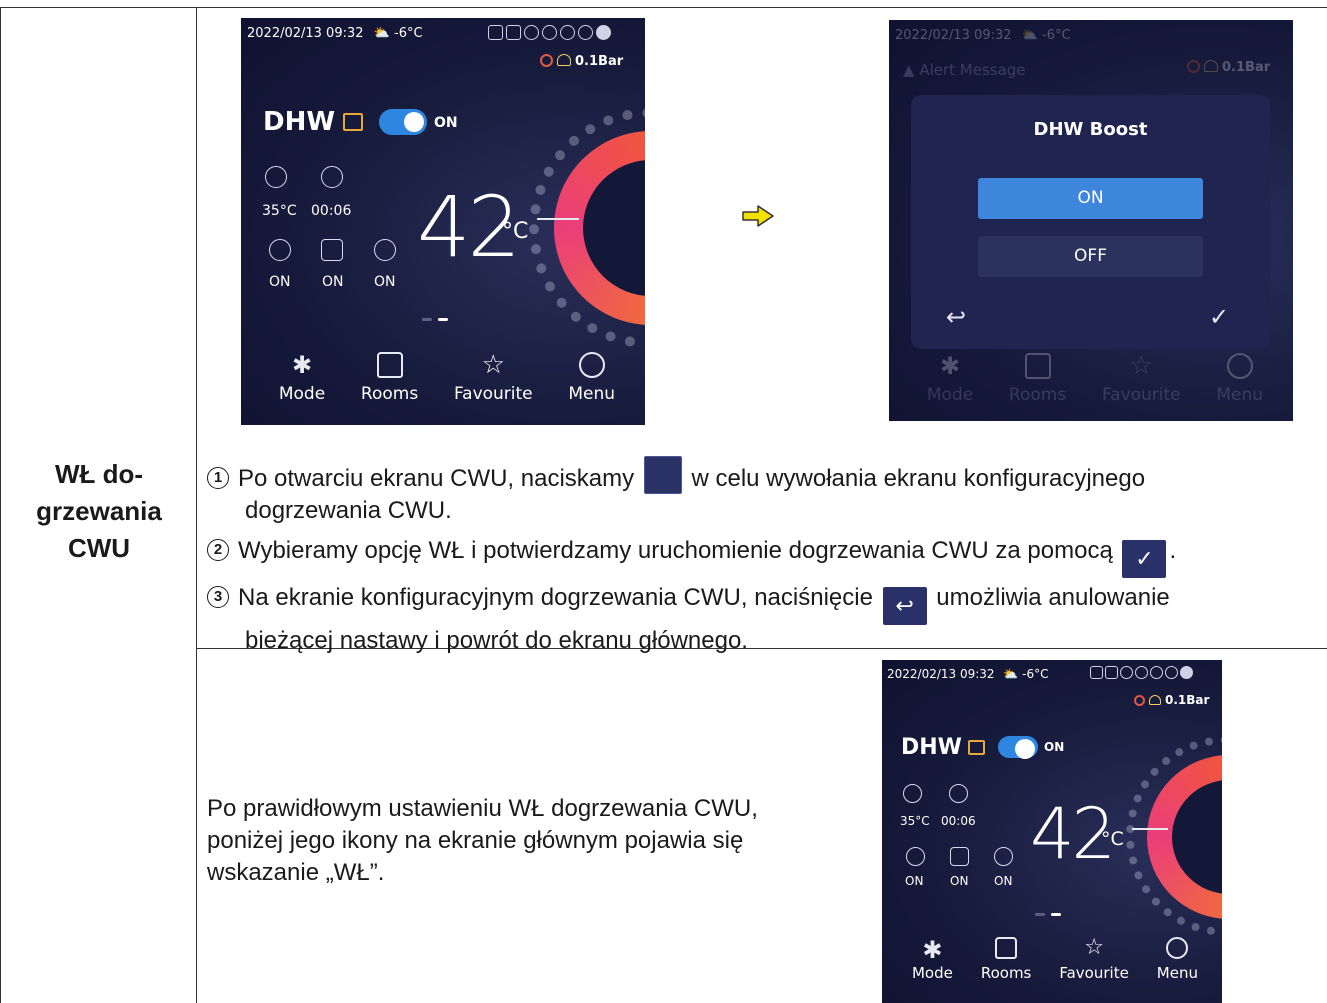 The image size is (1327, 1003). I want to click on arrow-right-icon, so click(758, 216).